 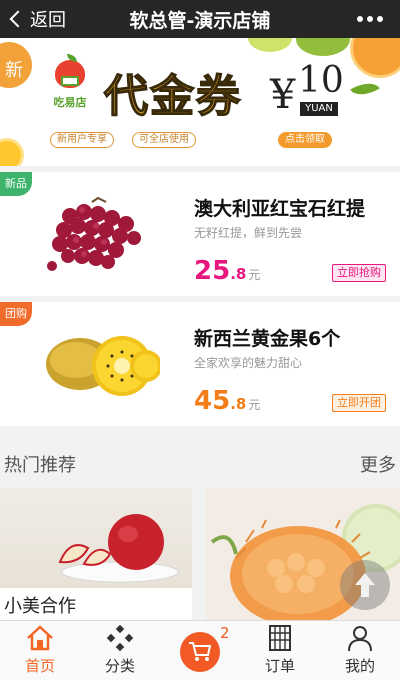 I want to click on start-group-buy-button: 立即开团, so click(x=359, y=403).